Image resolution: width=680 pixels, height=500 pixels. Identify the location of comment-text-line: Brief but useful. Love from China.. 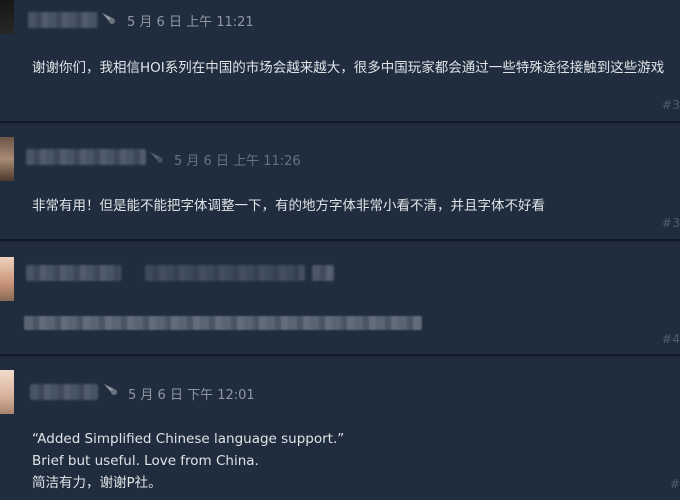
(145, 461).